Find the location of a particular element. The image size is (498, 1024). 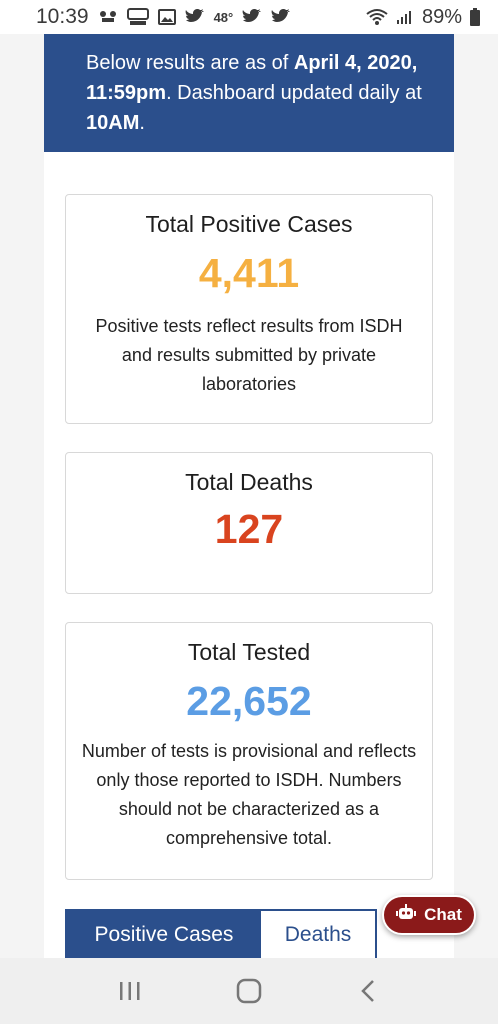

voicemail-icon is located at coordinates (108, 17).